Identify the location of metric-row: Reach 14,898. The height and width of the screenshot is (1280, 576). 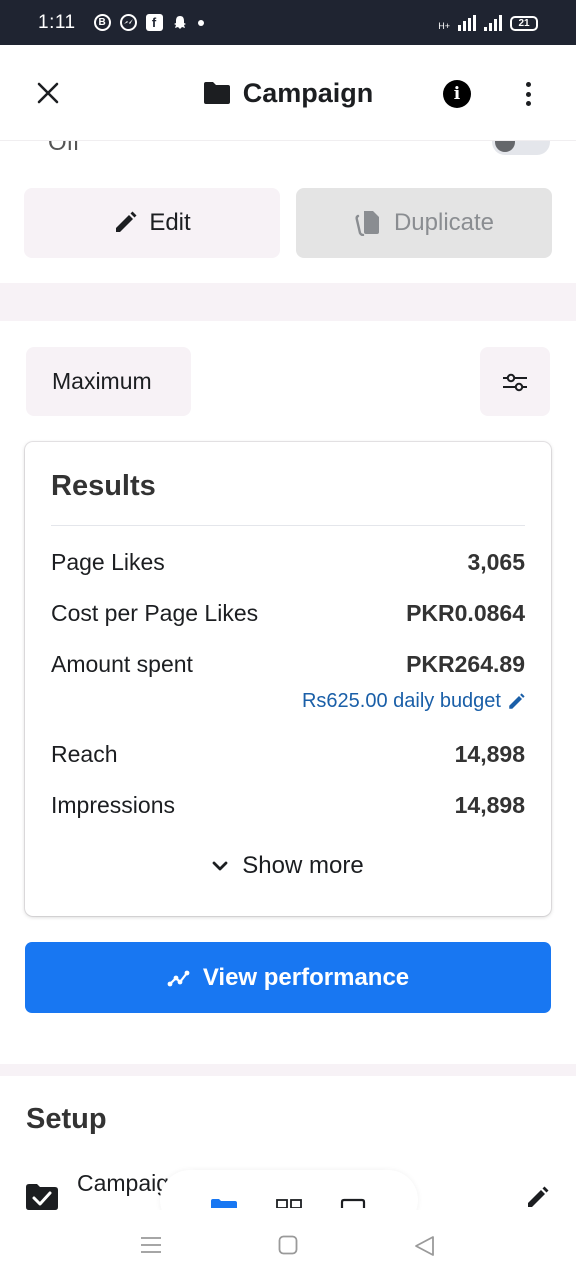
(288, 754).